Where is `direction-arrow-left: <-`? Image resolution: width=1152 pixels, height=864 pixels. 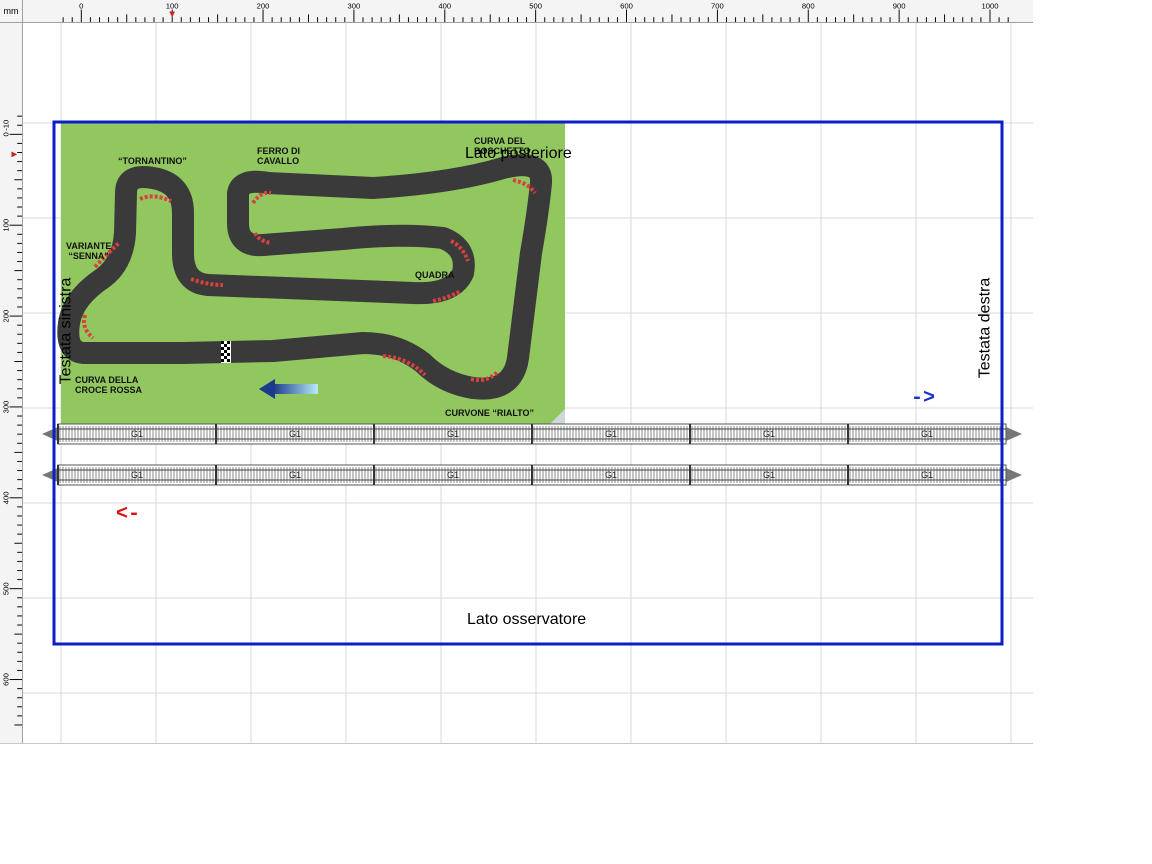
direction-arrow-left: <- is located at coordinates (128, 514).